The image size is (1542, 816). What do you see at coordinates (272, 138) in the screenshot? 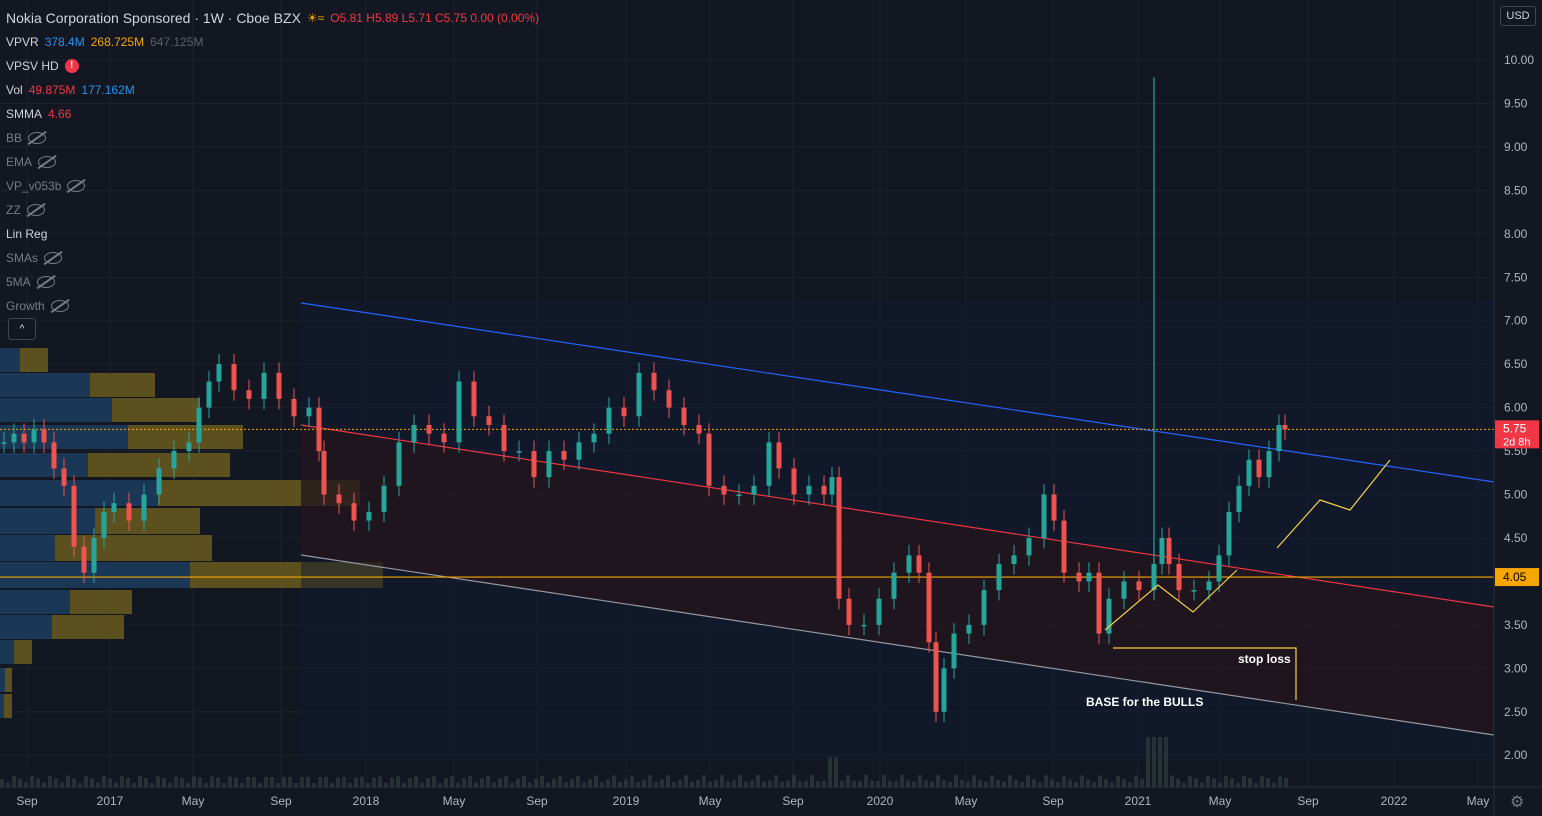
I see `indicator-bb: BB` at bounding box center [272, 138].